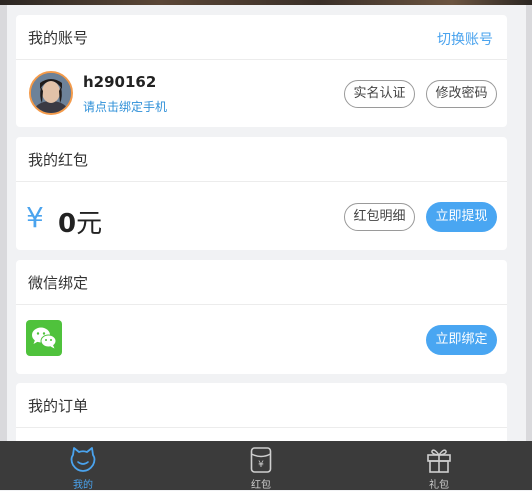 This screenshot has height=491, width=532. Describe the element at coordinates (3, 223) in the screenshot. I see `left-edge-shade` at that location.